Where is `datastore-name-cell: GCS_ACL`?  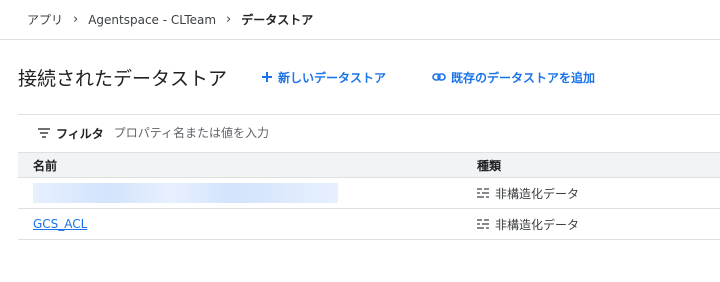 datastore-name-cell: GCS_ACL is located at coordinates (246, 224).